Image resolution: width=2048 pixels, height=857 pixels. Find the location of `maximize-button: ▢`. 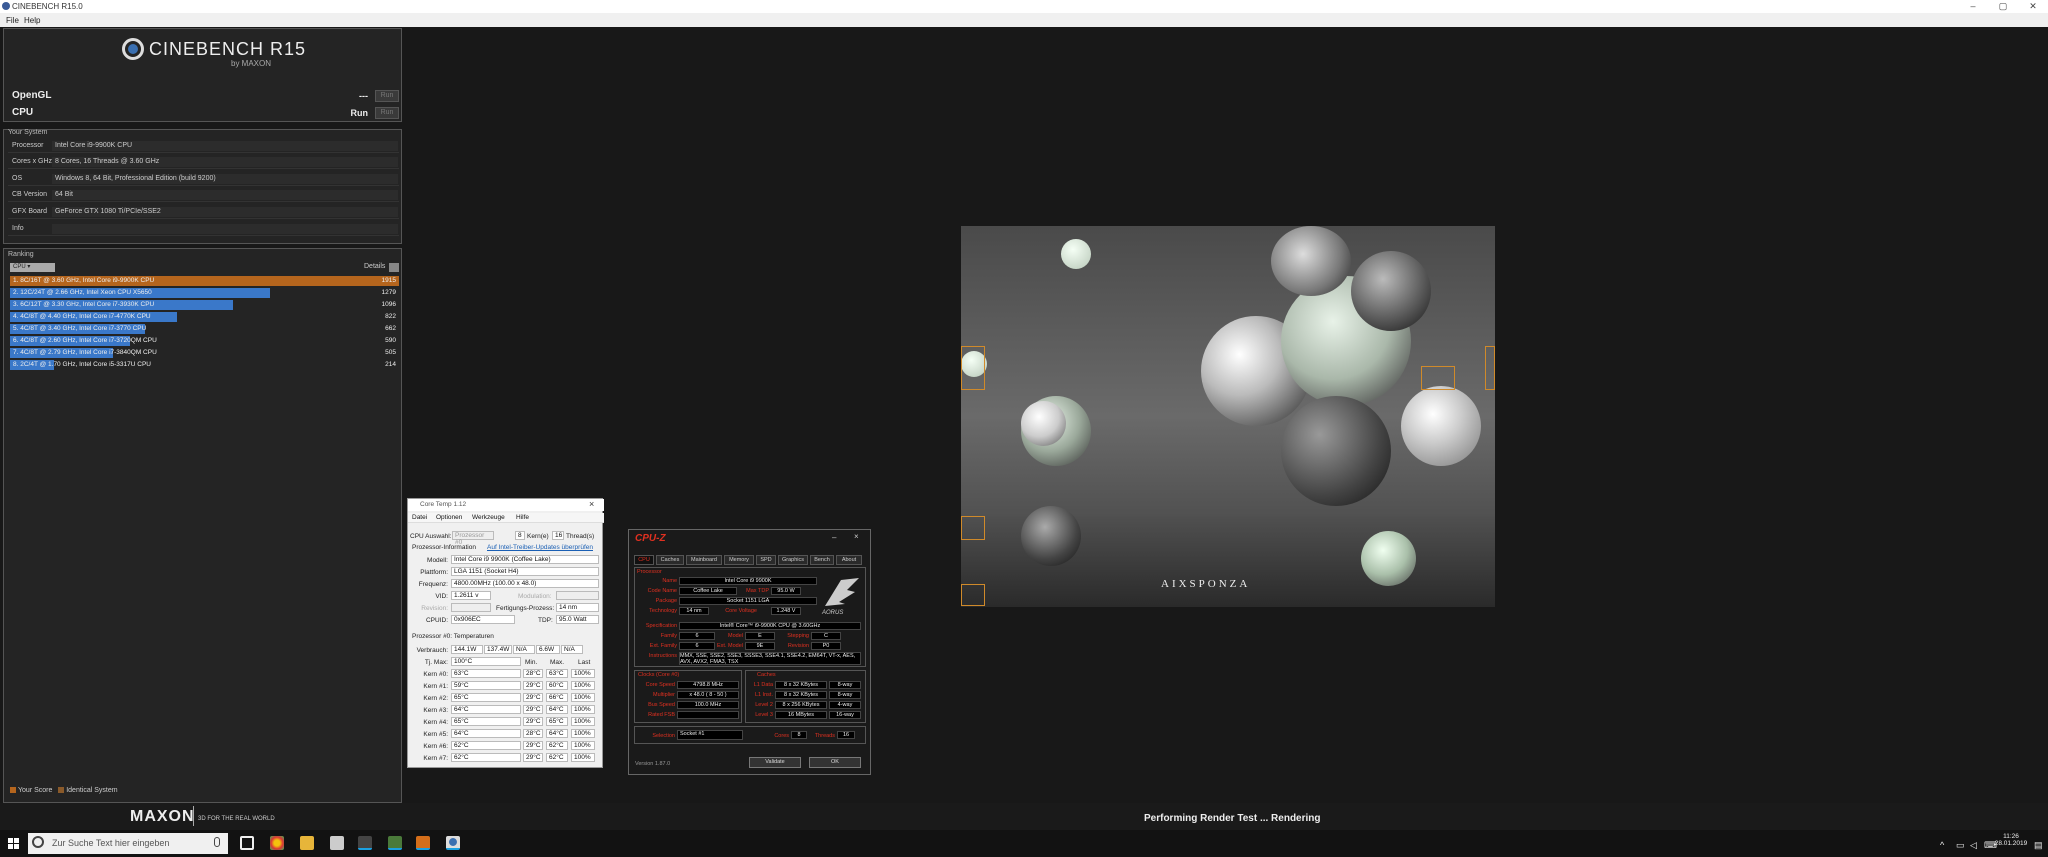

maximize-button: ▢ is located at coordinates (2003, 6).